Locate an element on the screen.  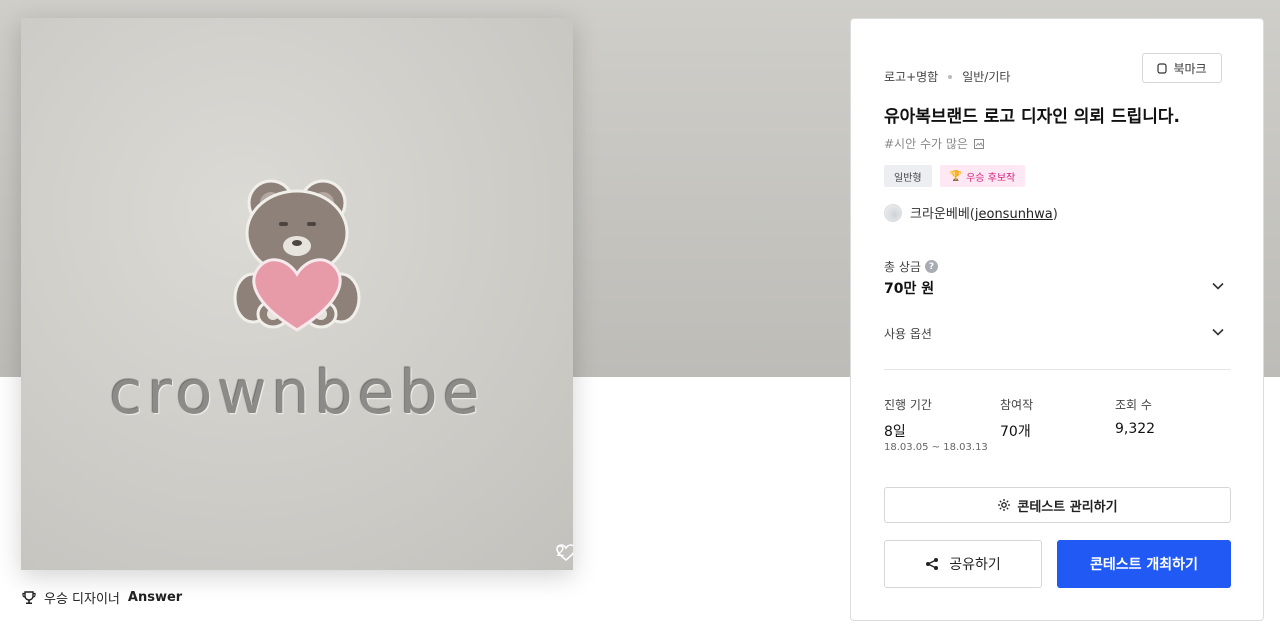
manage-contest-button: 콘테스트 관리하기 is located at coordinates (1057, 505).